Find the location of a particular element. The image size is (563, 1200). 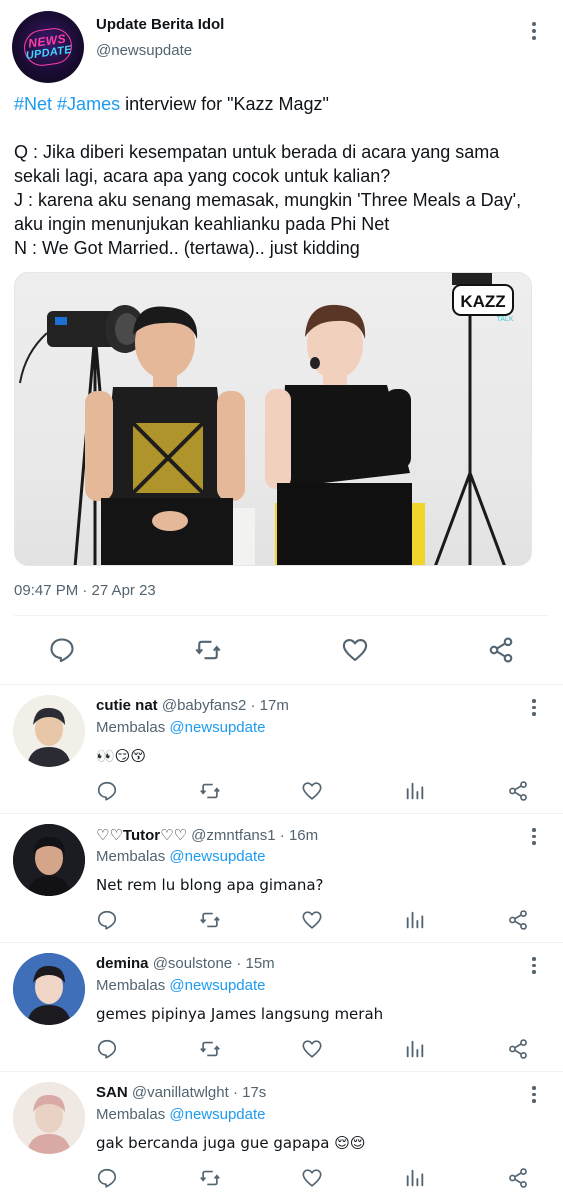

reply-text: gak bercanda juga gue gapapa 😌😌 is located at coordinates (231, 1143).